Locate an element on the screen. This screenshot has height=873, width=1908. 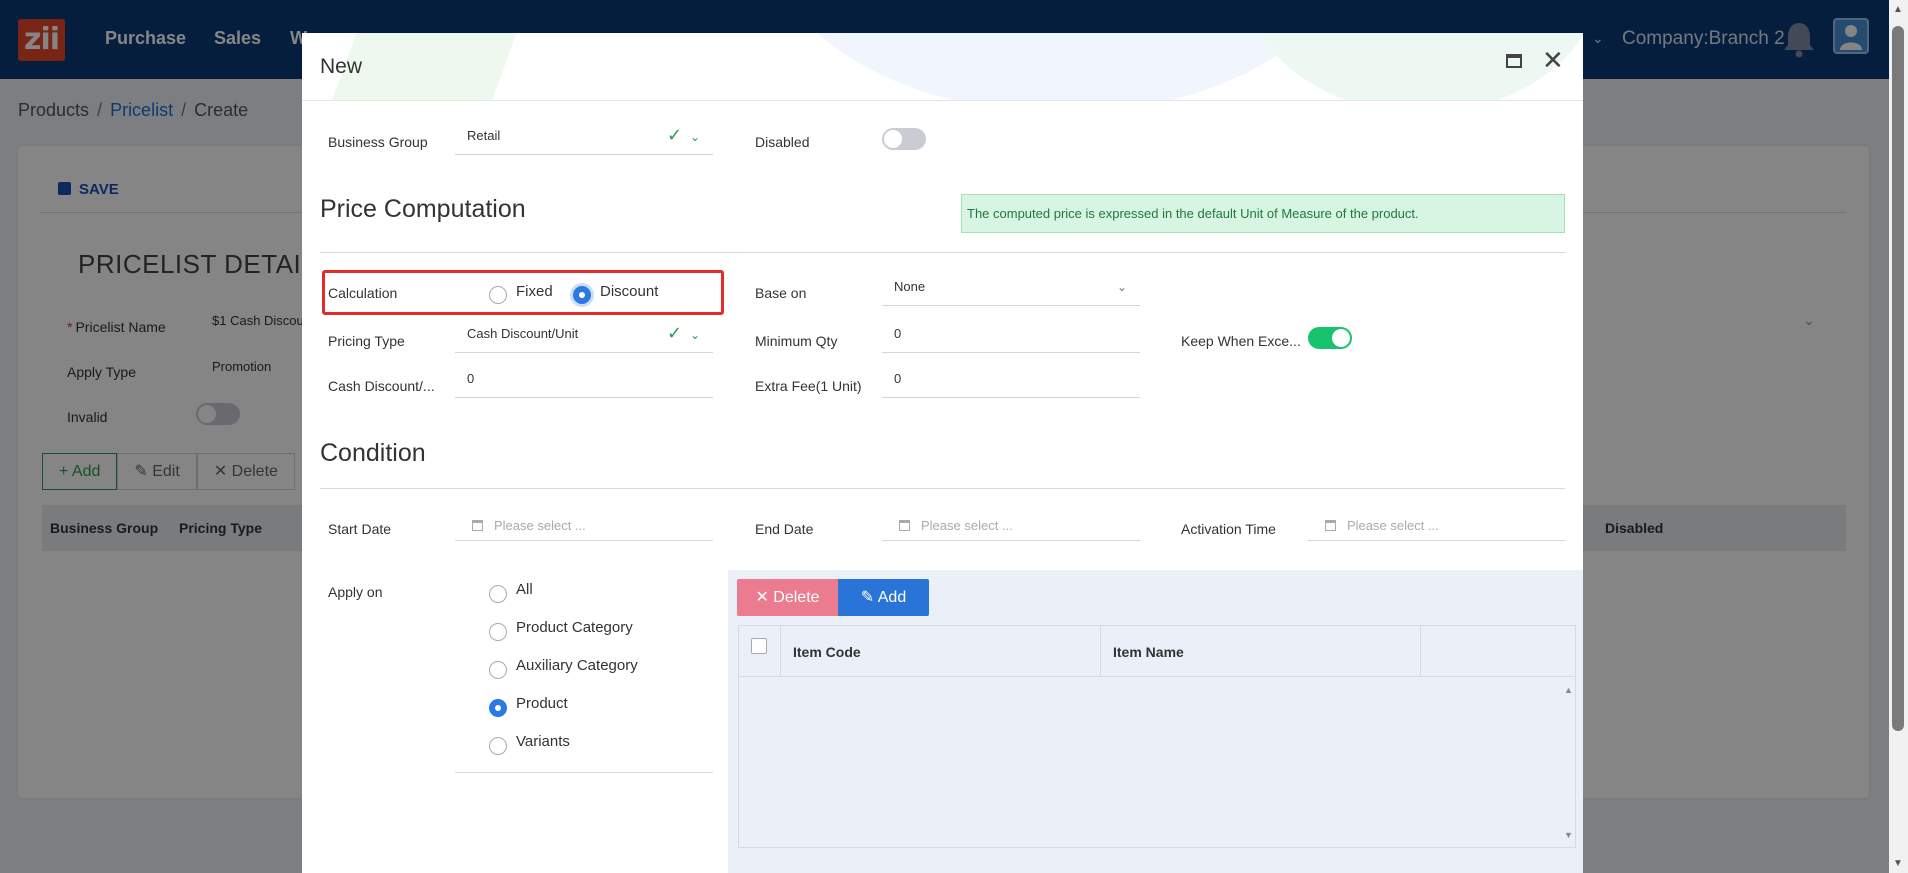
calculation-discount-label: Discount is located at coordinates (629, 291).